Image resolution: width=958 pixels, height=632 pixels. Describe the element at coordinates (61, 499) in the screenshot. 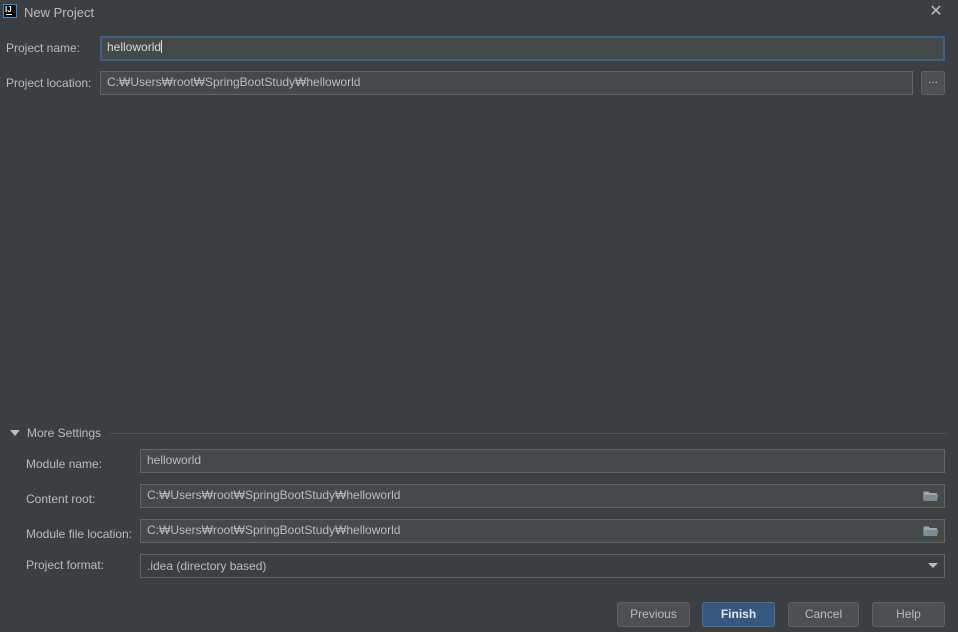

I see `content-root-label: Content root:` at that location.